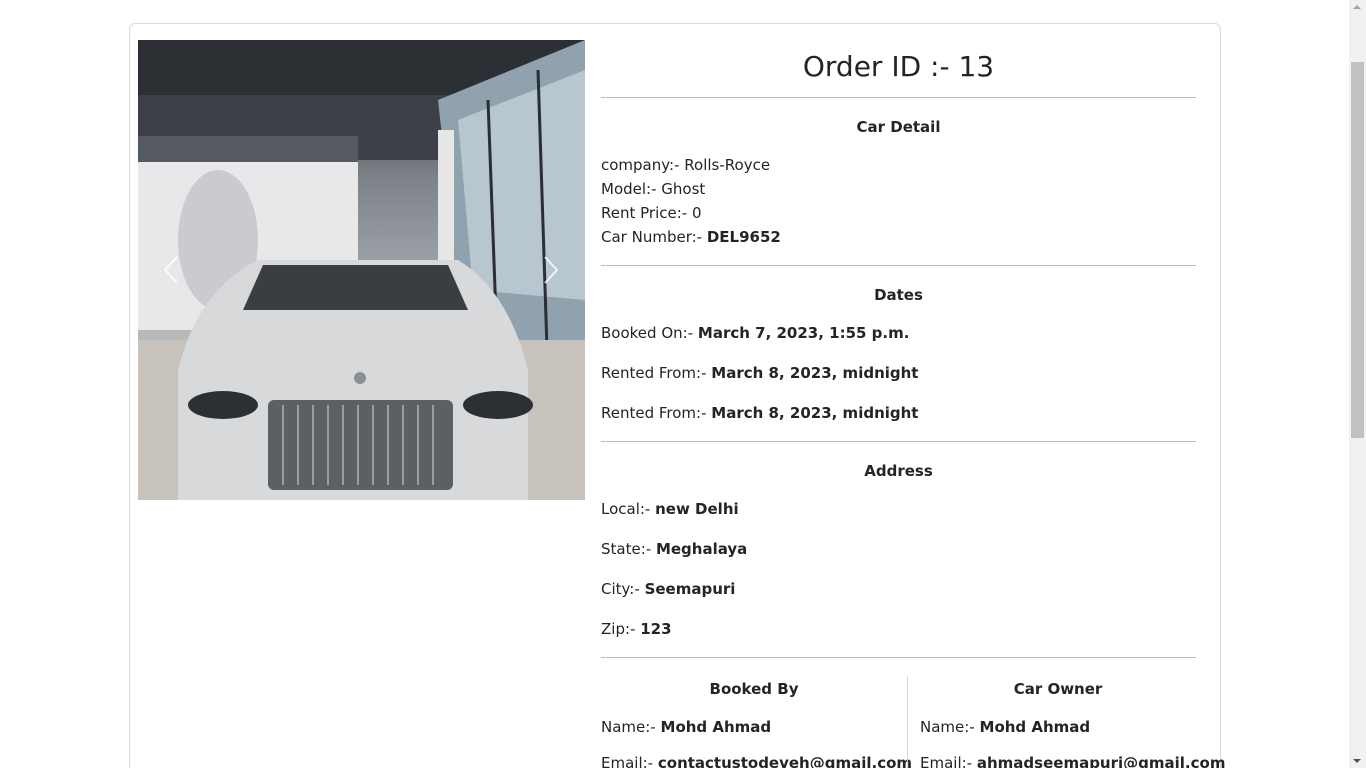 This screenshot has height=768, width=1366. What do you see at coordinates (696, 213) in the screenshot?
I see `rent-price-value: 0` at bounding box center [696, 213].